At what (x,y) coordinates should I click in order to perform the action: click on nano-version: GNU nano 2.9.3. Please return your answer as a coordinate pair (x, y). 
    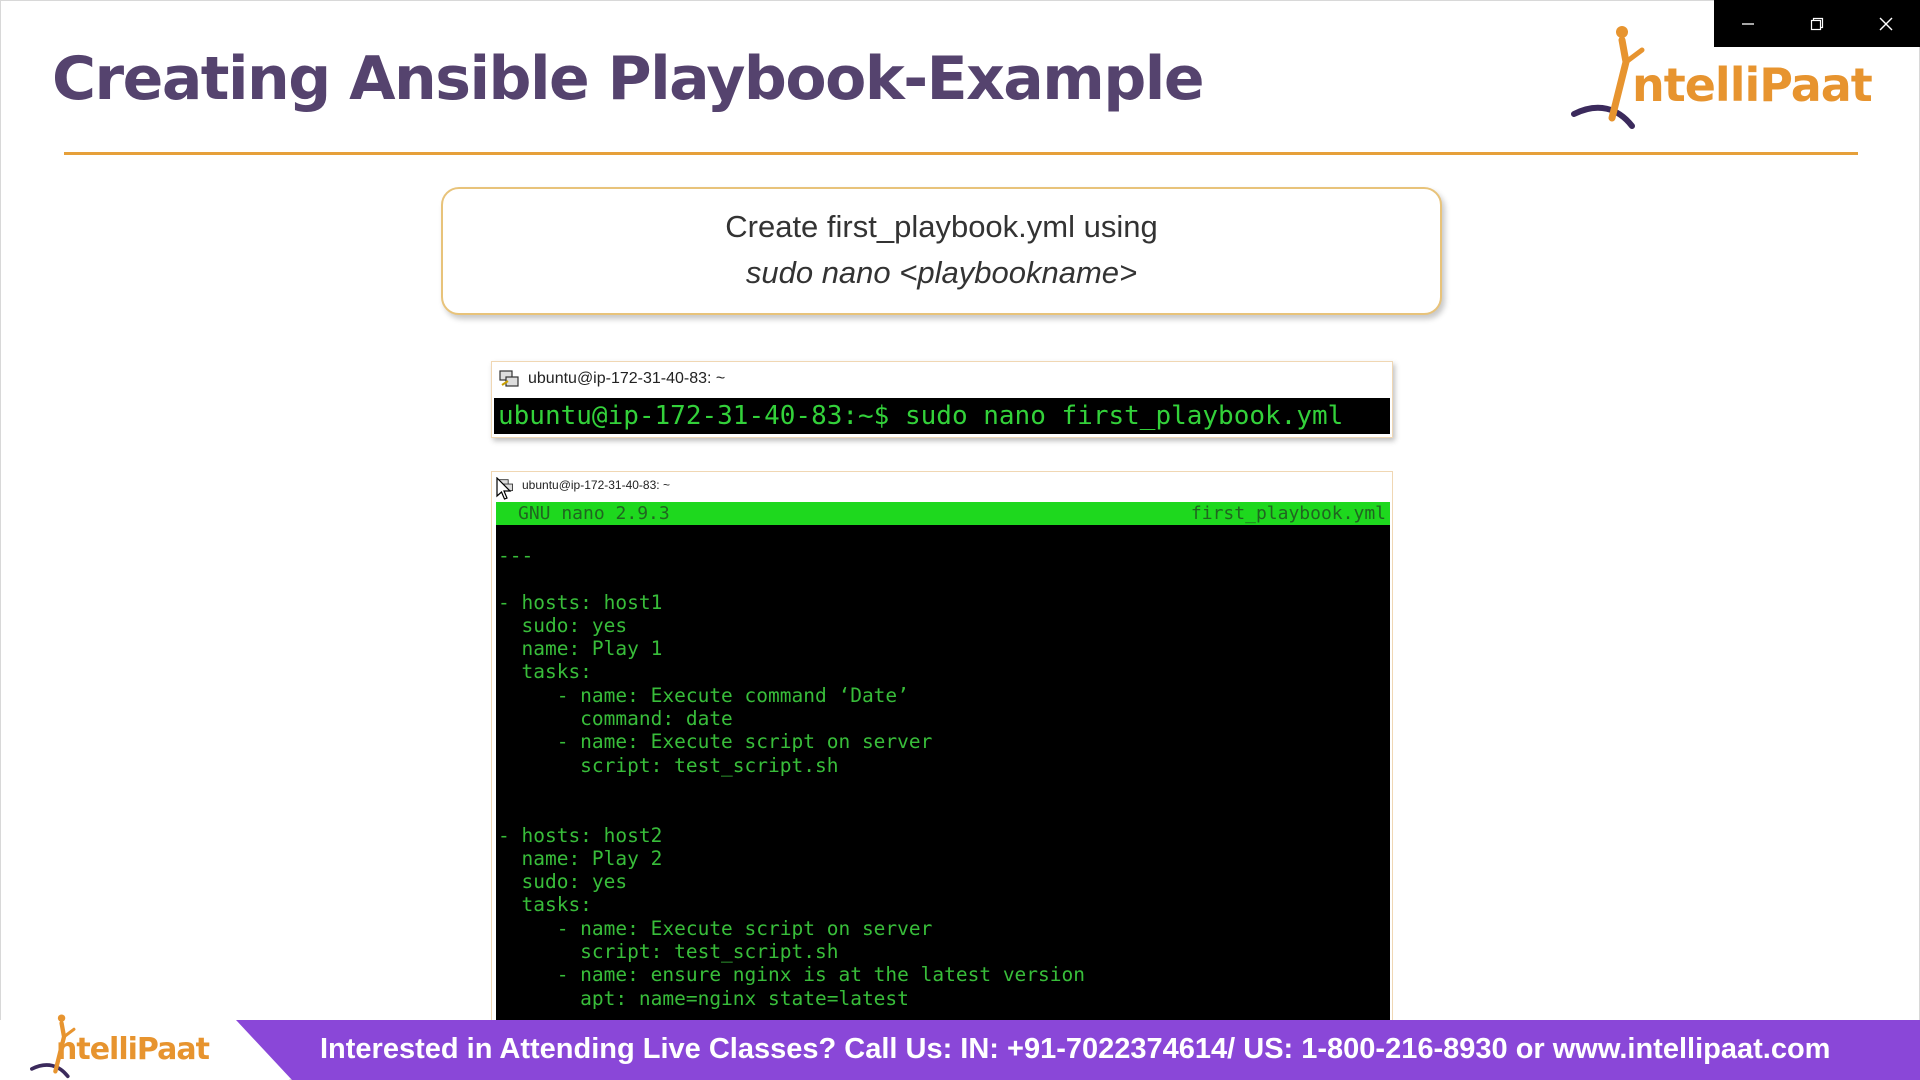
    Looking at the image, I should click on (594, 513).